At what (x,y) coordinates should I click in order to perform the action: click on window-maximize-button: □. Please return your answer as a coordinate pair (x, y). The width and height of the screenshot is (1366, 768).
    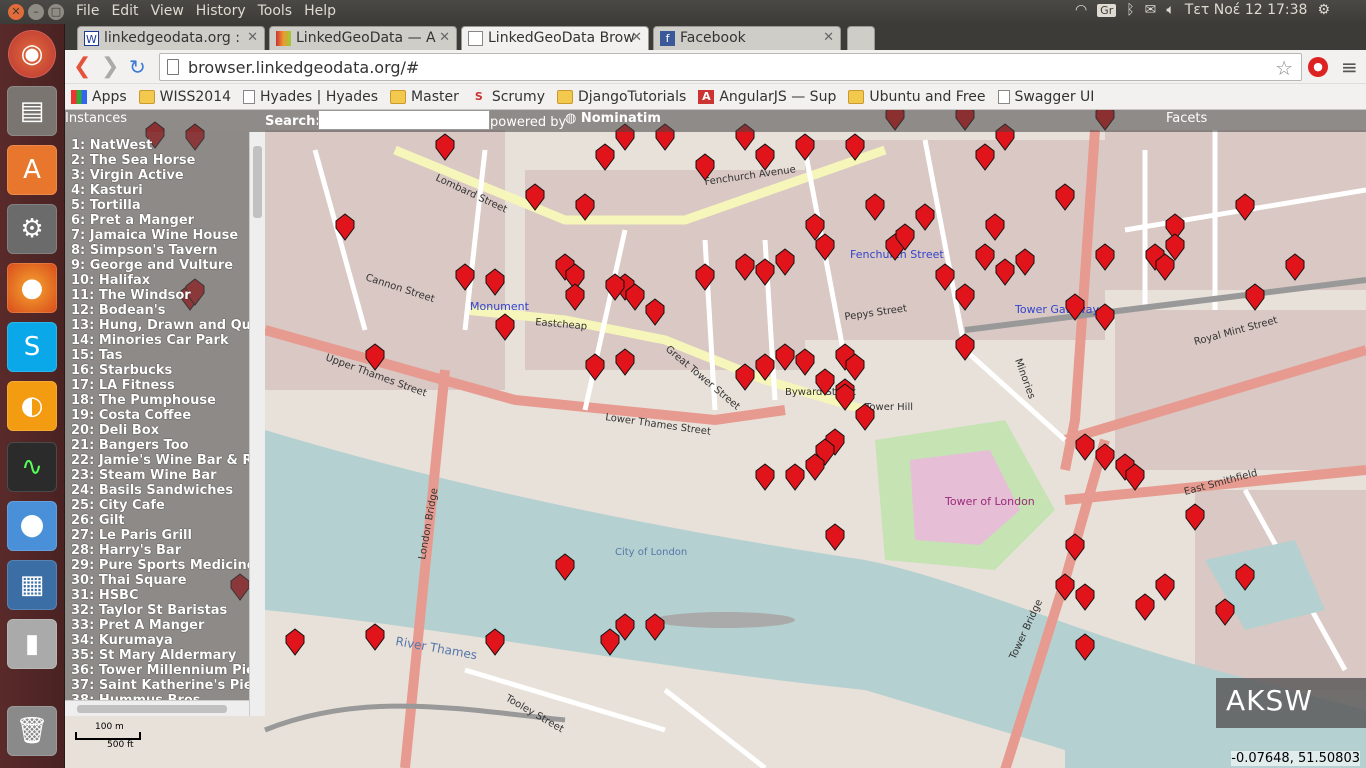
    Looking at the image, I should click on (56, 12).